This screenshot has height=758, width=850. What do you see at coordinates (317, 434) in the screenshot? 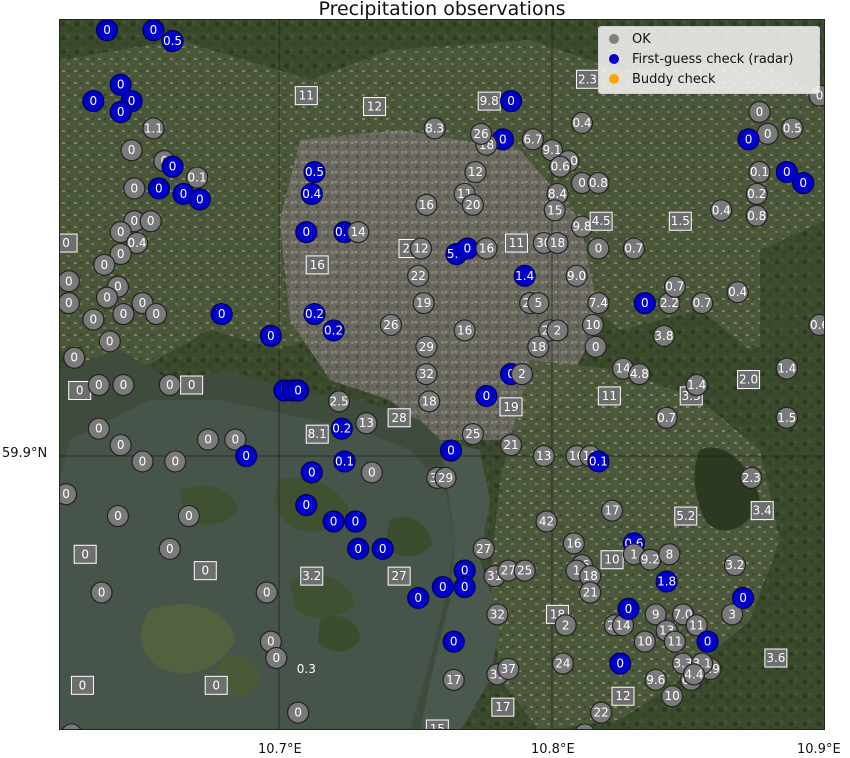
I see `station-marker: 8.1` at bounding box center [317, 434].